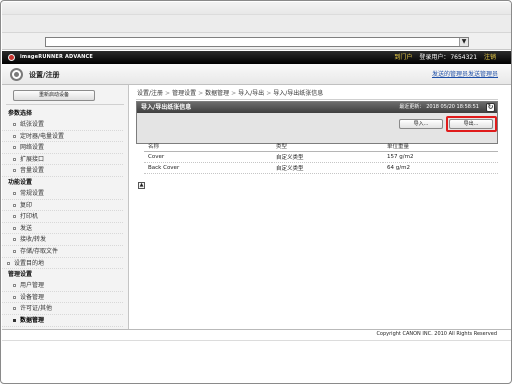 Image resolution: width=512 pixels, height=384 pixels. Describe the element at coordinates (230, 93) in the screenshot. I see `breadcrumb: 设置/注册 > 管理设置 > 数据管理 > 导入/导出 > 导入/导出纸张信息` at that location.